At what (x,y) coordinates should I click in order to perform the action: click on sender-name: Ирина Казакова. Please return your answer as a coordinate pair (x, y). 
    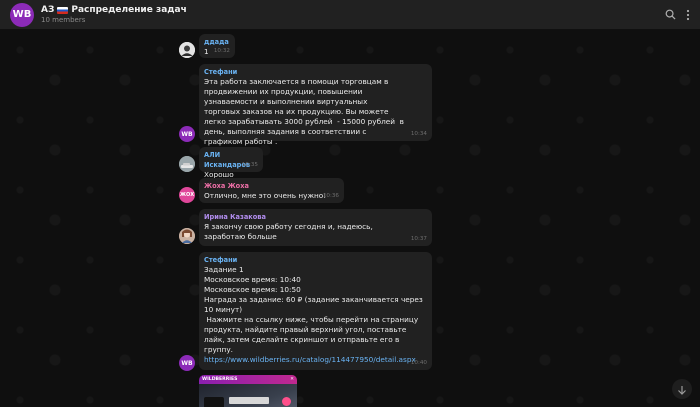
    Looking at the image, I should click on (315, 217).